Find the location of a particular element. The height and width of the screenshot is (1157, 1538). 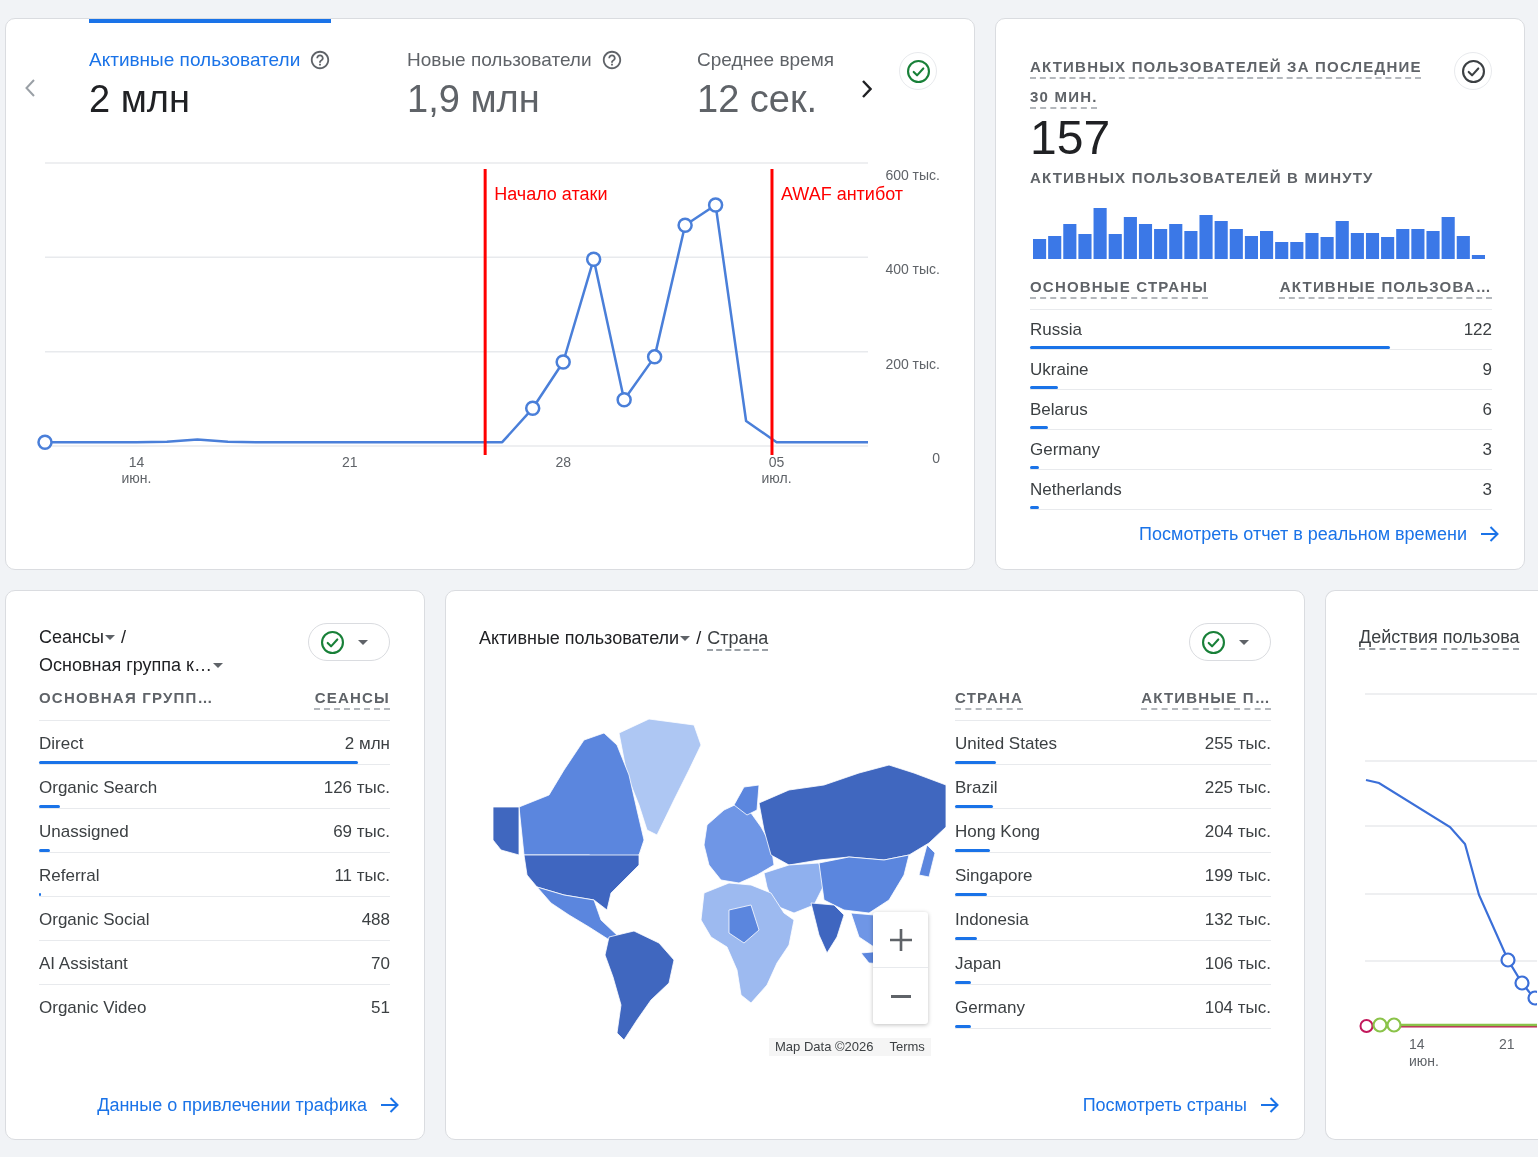

row-value: 69 тыс. is located at coordinates (361, 832).